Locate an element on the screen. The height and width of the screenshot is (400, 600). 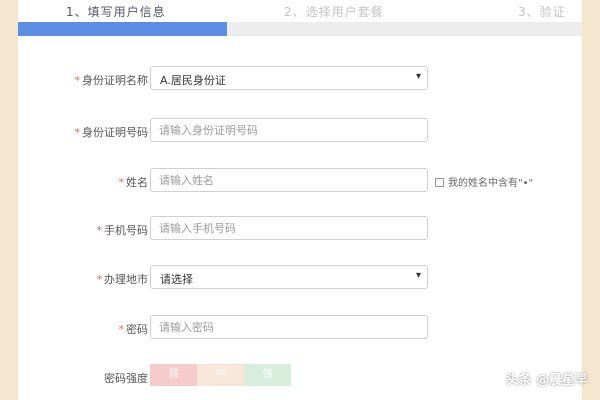
password-field is located at coordinates (289, 327).